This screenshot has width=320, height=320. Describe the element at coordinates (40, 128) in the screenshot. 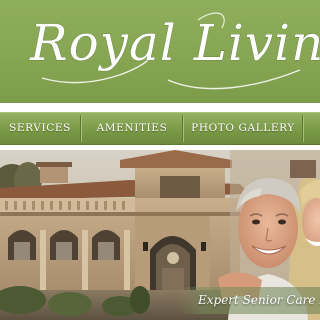

I see `nav-item-services: SERVICES` at that location.